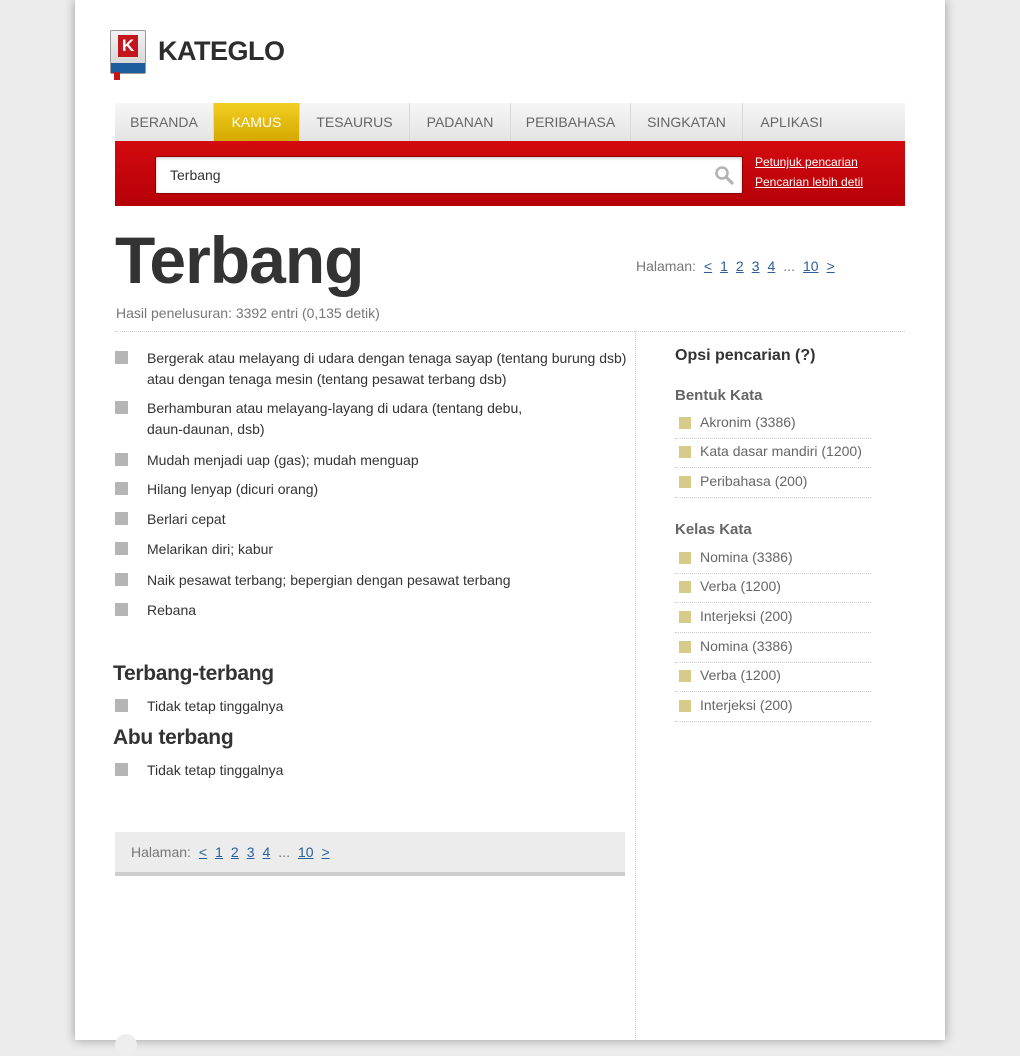 Image resolution: width=1020 pixels, height=1056 pixels. Describe the element at coordinates (233, 489) in the screenshot. I see `definition-text: Hilang lenyap (dicuri orang)` at that location.